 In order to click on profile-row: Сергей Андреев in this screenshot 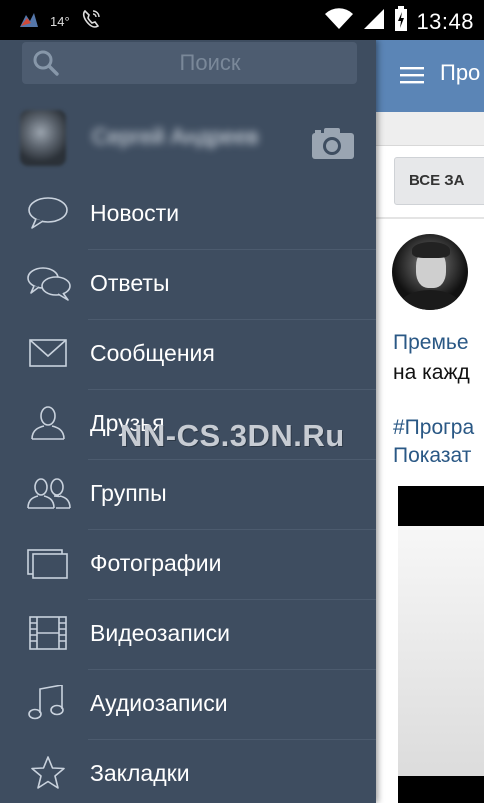, I will do `click(188, 137)`.